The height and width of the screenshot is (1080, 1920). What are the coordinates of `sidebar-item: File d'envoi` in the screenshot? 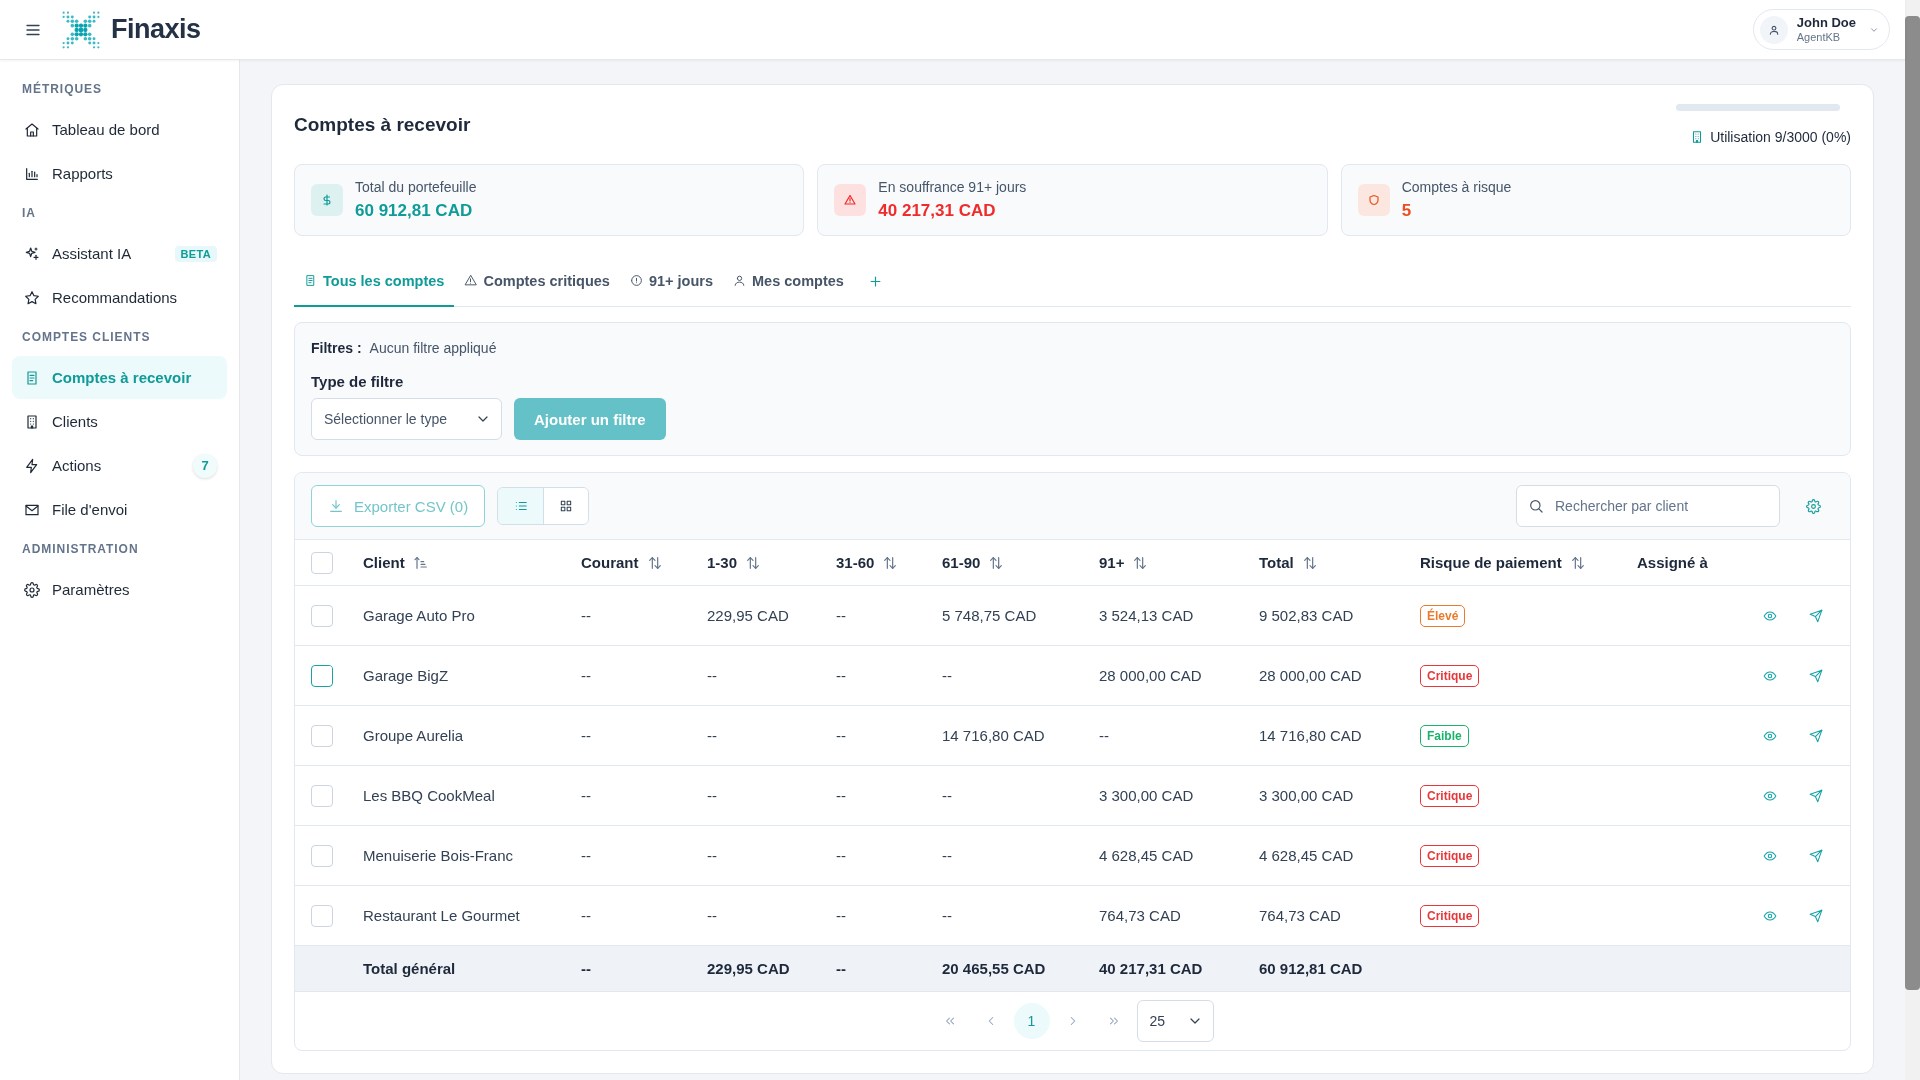 It's located at (119, 509).